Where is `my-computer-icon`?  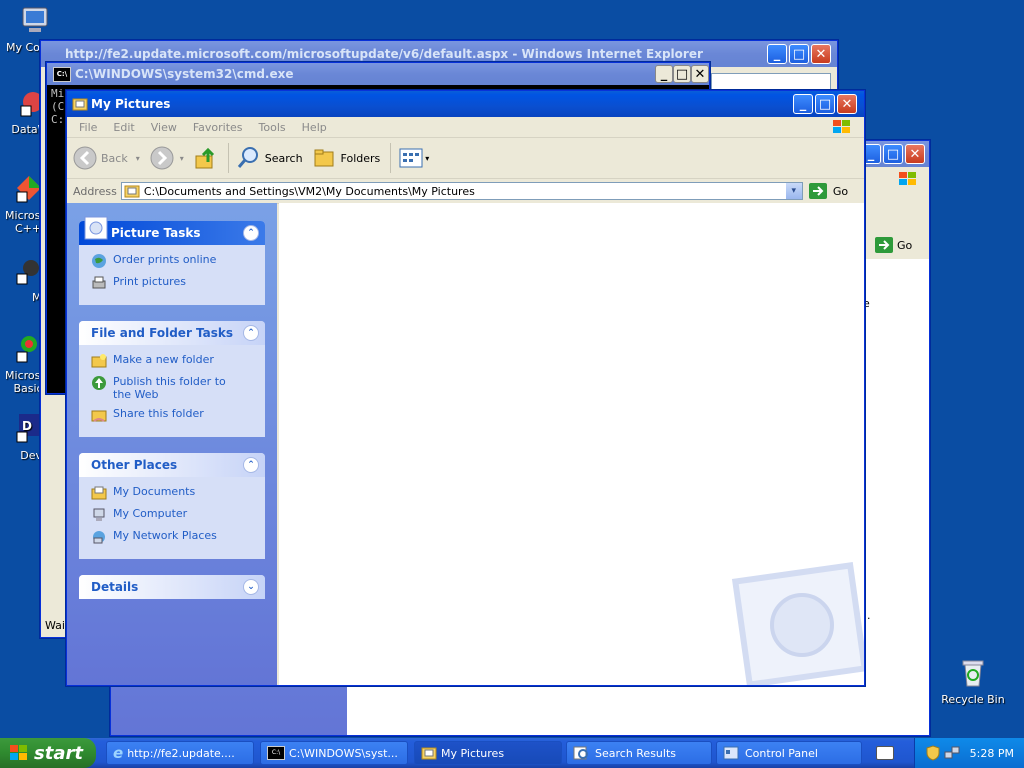 my-computer-icon is located at coordinates (99, 514).